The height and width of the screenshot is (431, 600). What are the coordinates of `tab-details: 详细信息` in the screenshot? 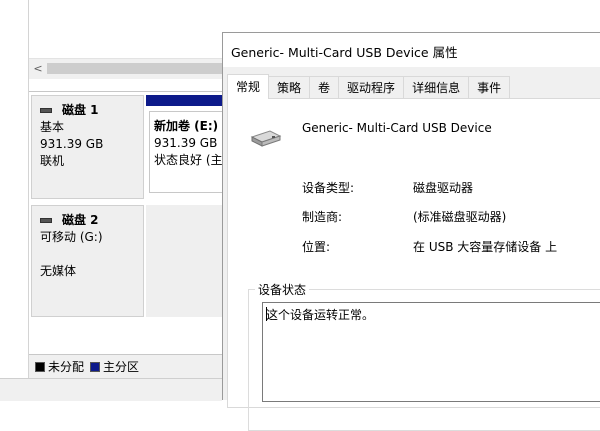 It's located at (436, 87).